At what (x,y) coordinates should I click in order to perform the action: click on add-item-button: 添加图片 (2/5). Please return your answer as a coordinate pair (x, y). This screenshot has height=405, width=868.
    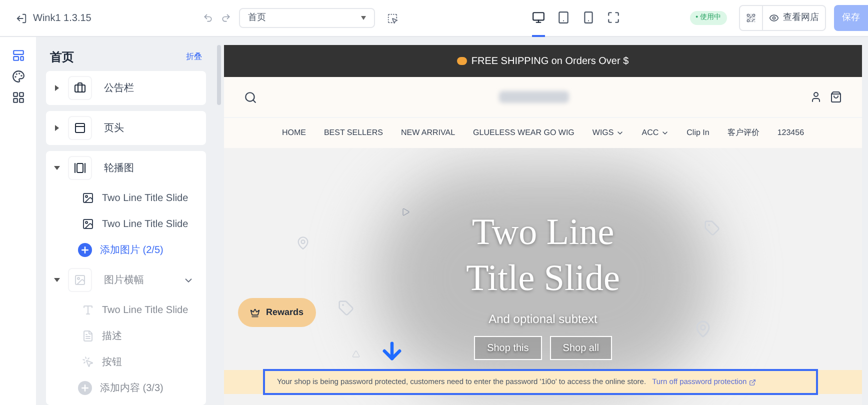
    Looking at the image, I should click on (105, 250).